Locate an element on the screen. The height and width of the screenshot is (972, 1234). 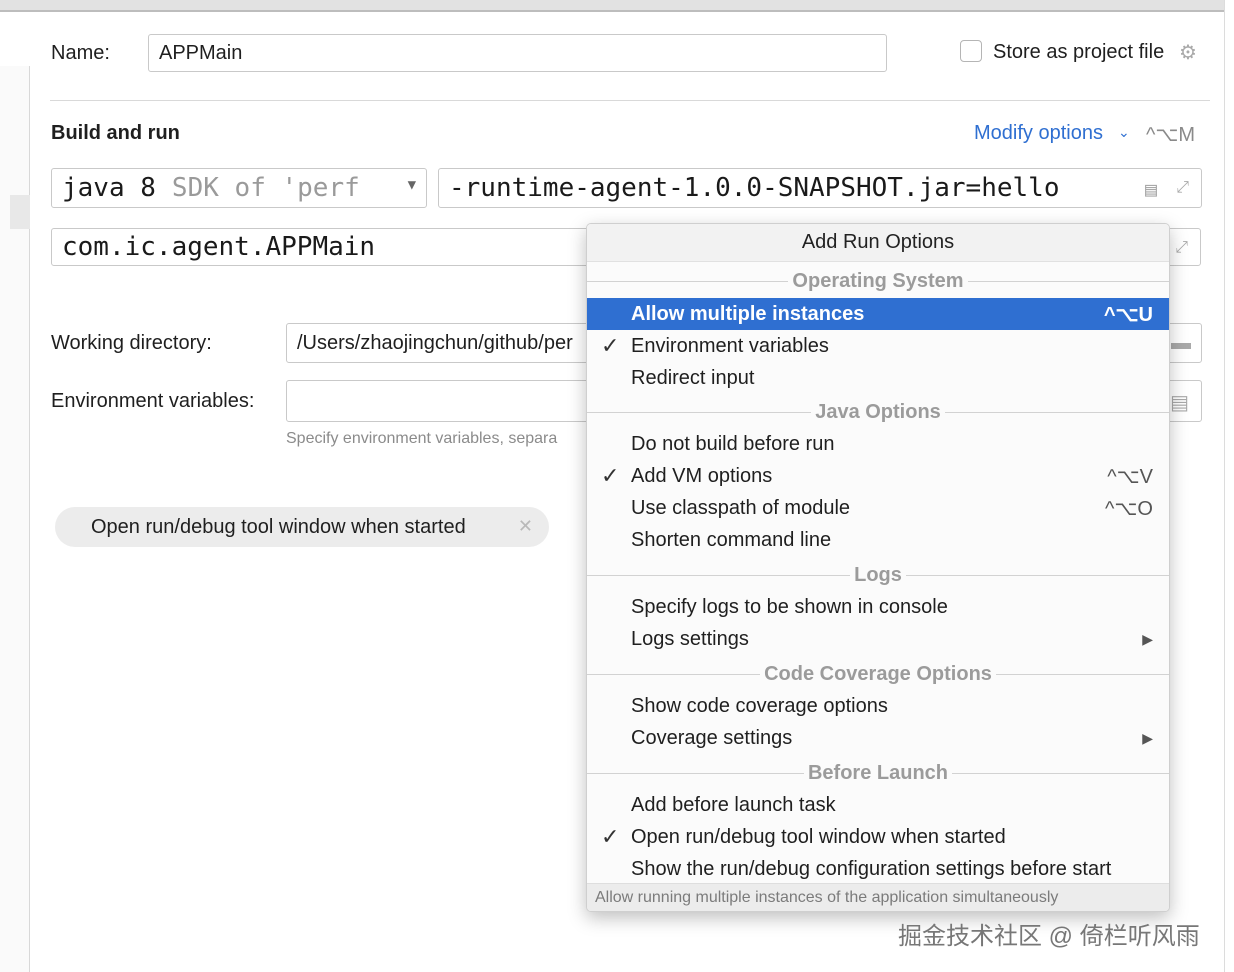
menu-item-do-not-build: Do not build before run is located at coordinates (878, 444).